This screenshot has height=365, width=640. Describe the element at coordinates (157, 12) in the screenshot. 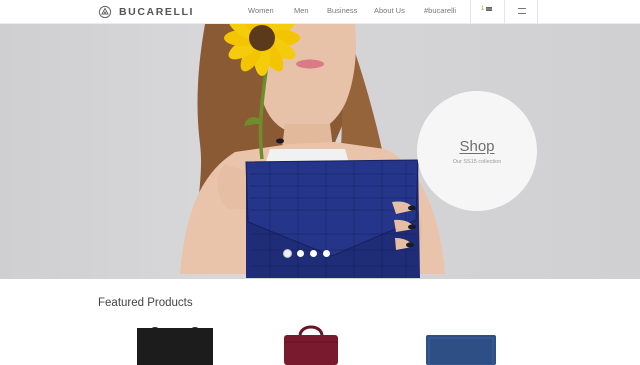

I see `brand-name: BUCARELLI` at that location.